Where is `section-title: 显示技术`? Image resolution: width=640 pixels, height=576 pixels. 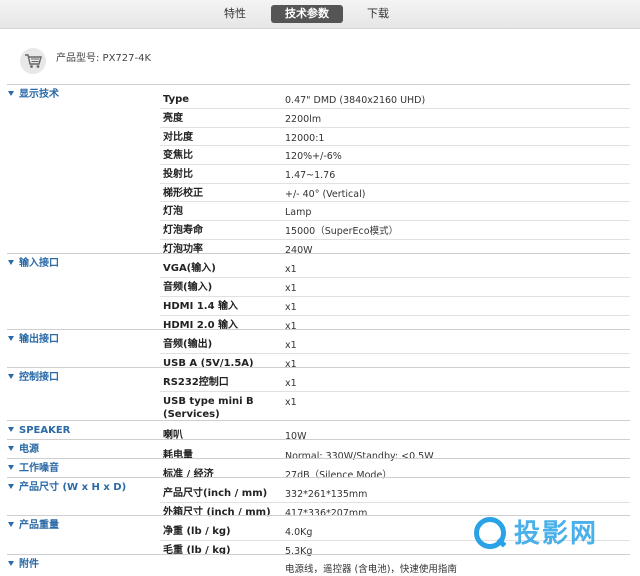
section-title: 显示技术 is located at coordinates (39, 94).